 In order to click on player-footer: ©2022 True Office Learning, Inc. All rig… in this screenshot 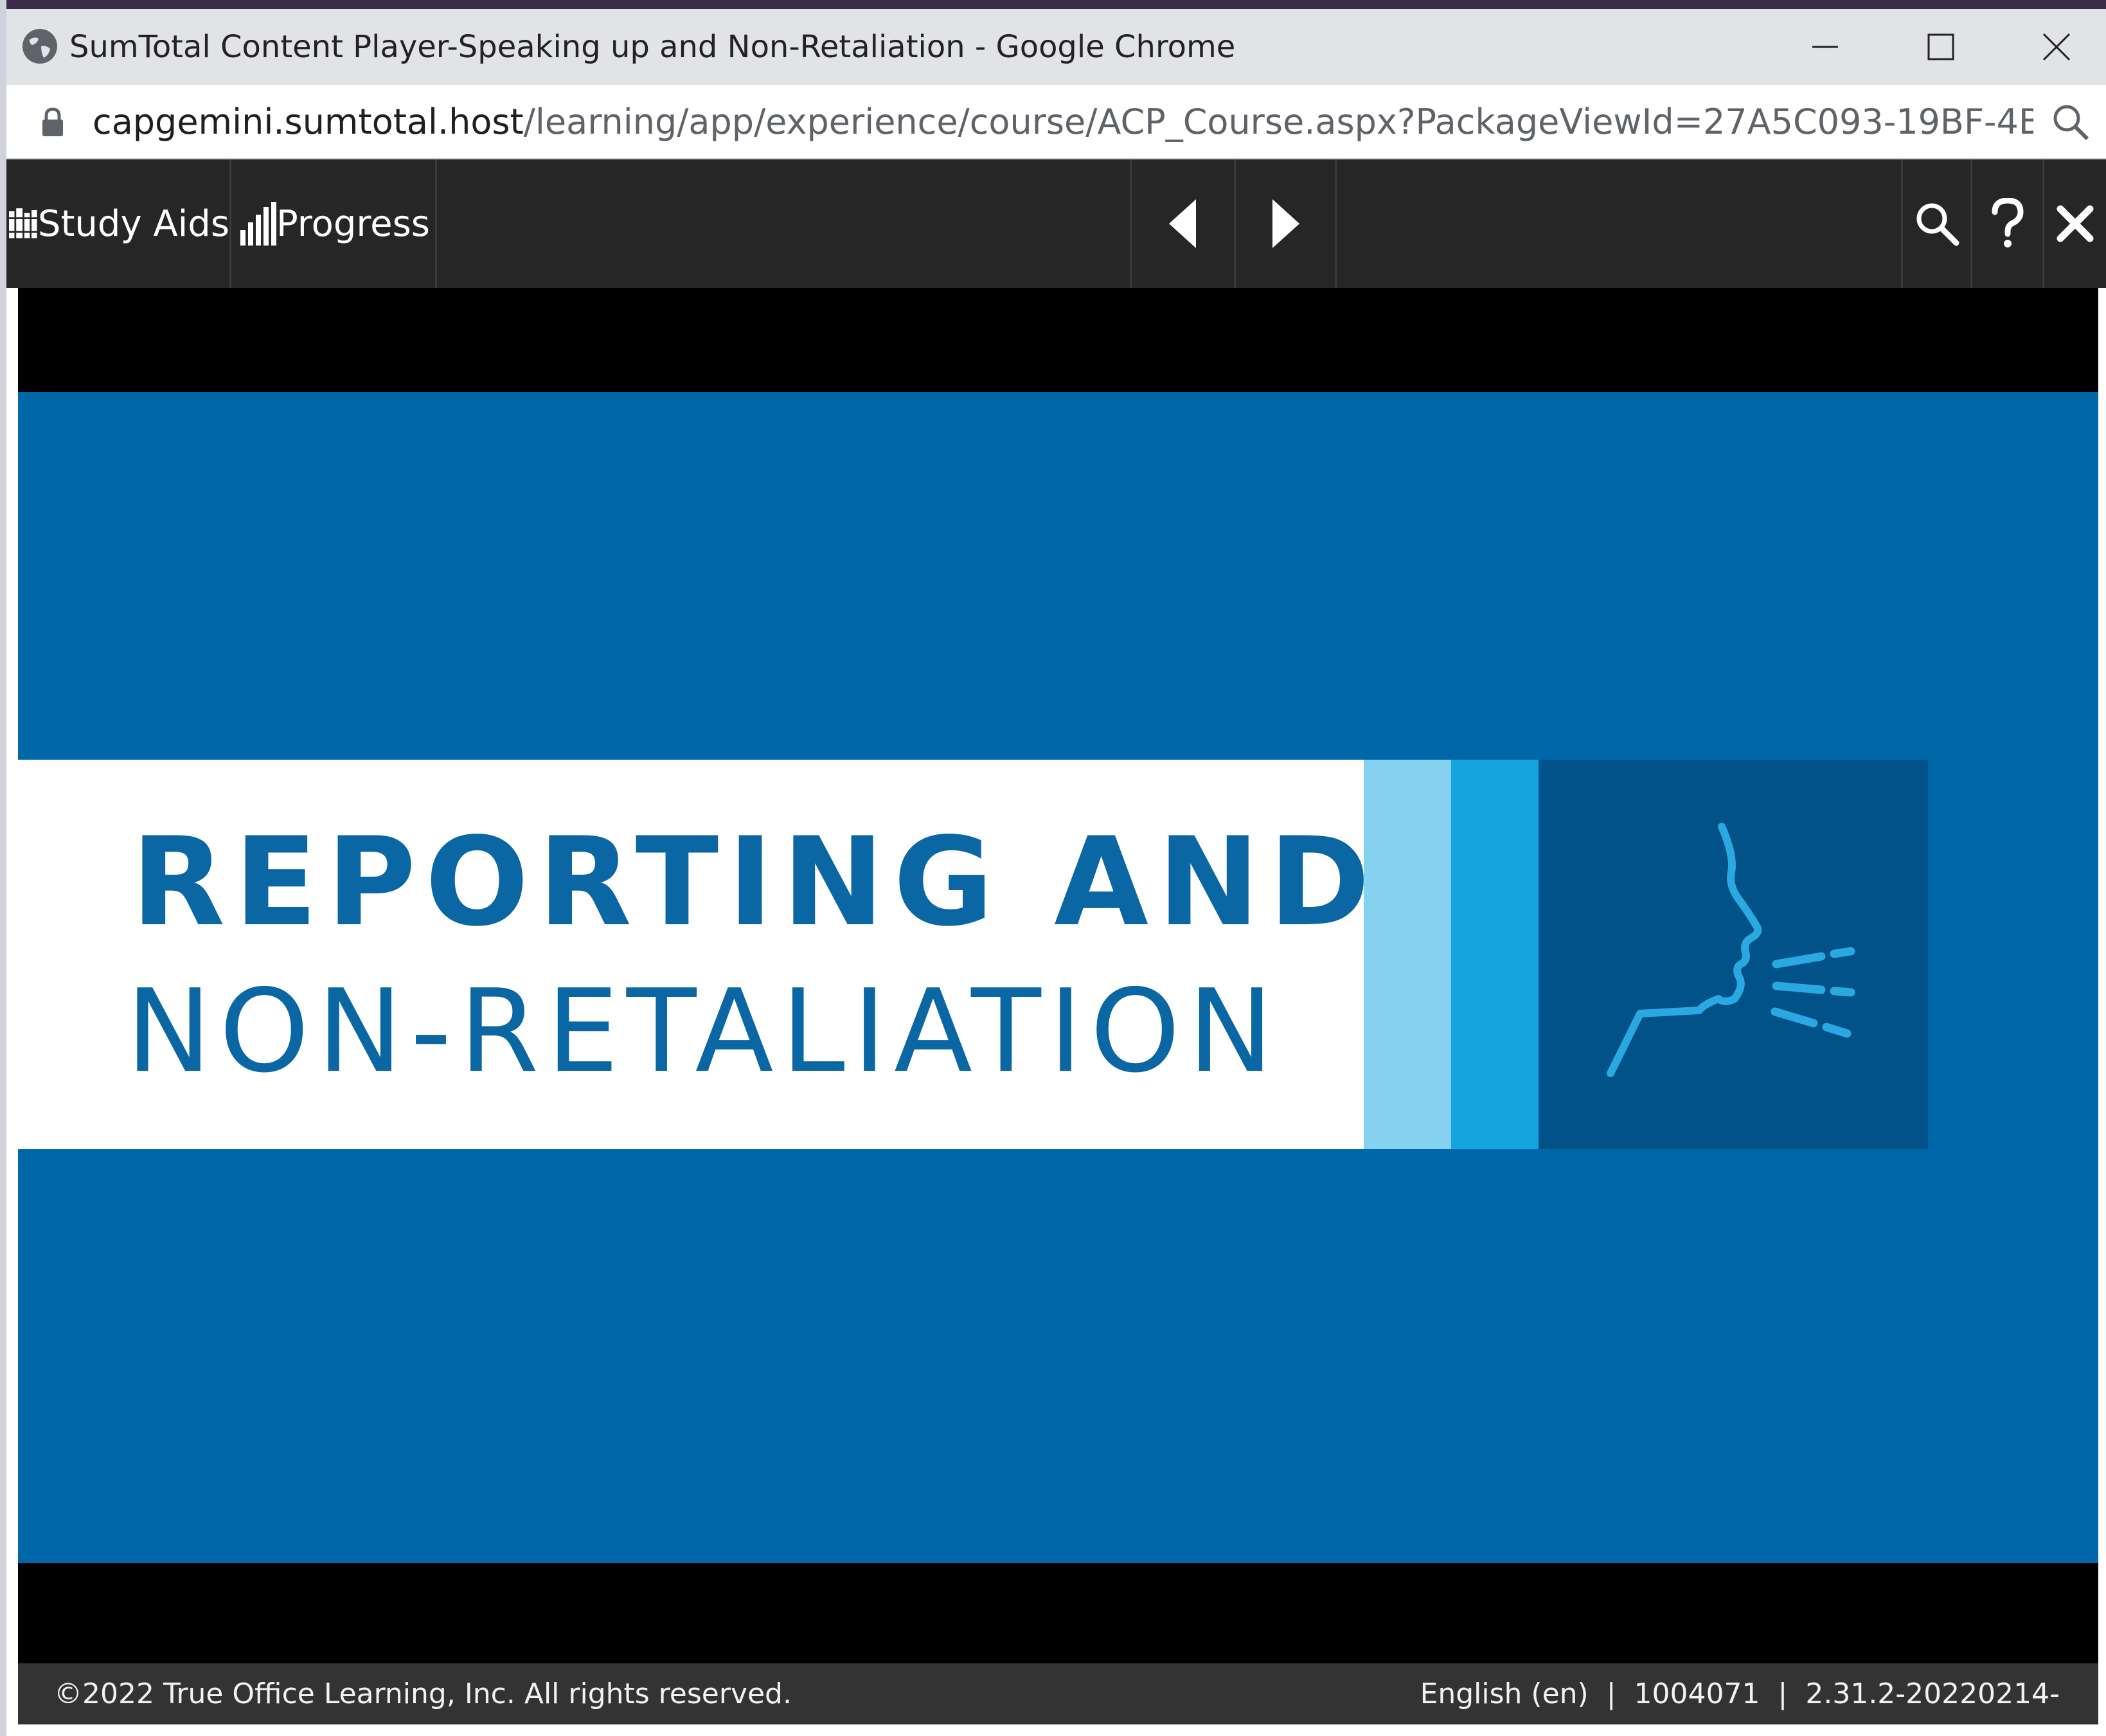, I will do `click(1058, 1693)`.